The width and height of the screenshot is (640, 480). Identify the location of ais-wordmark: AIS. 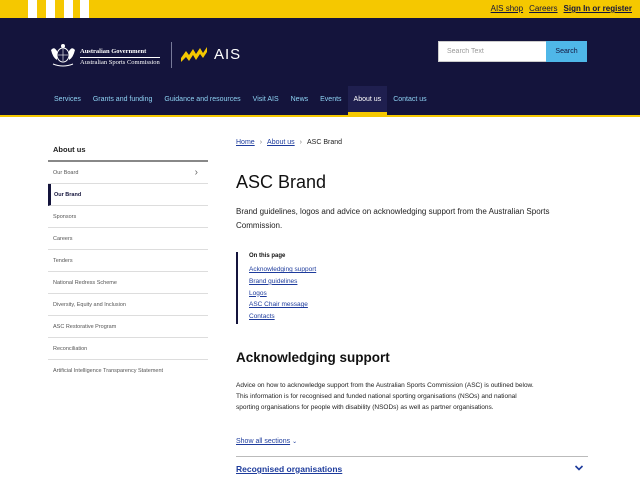
(228, 54).